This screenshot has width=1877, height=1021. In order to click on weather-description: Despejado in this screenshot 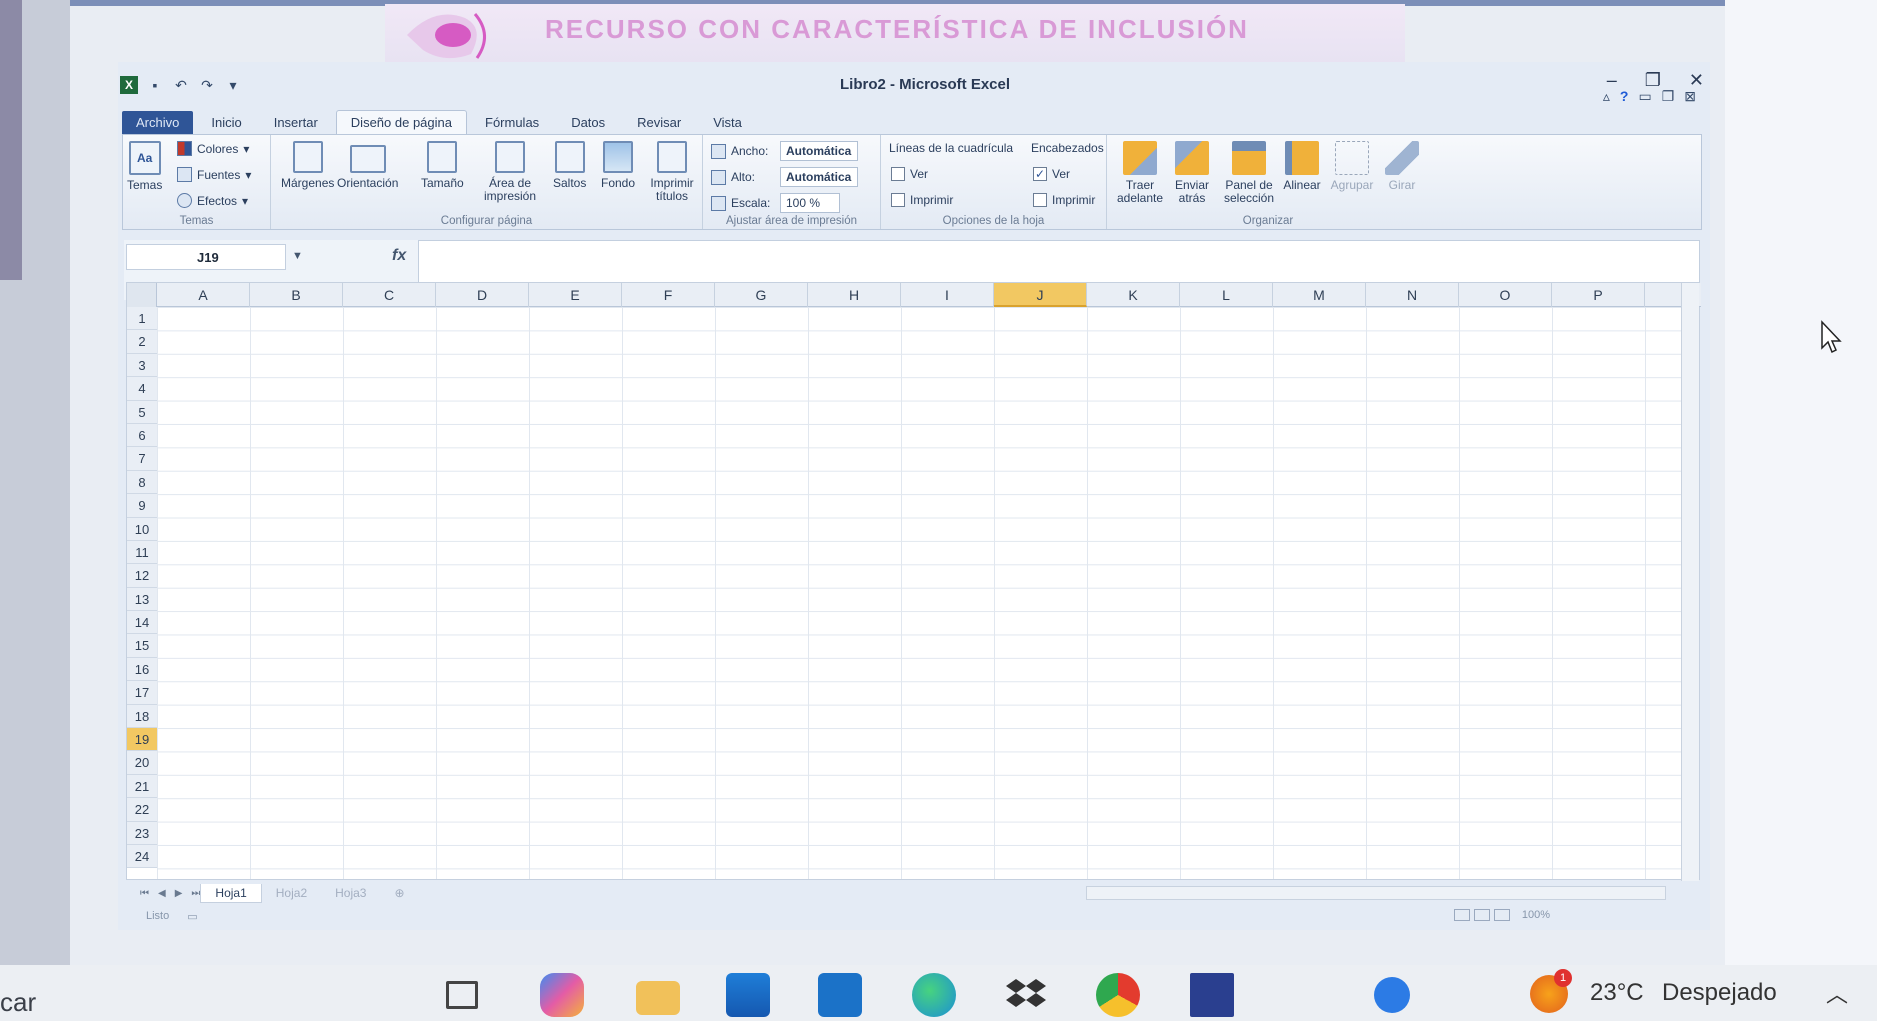, I will do `click(1719, 993)`.